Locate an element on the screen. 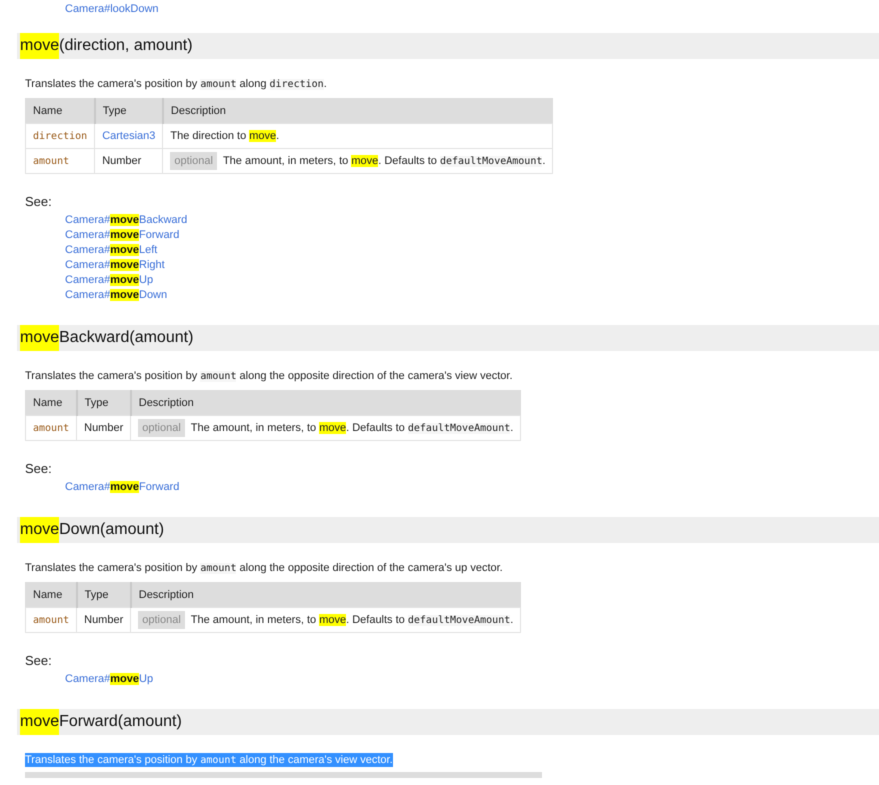 This screenshot has width=879, height=785. see-link: Camera#moveDown is located at coordinates (116, 295).